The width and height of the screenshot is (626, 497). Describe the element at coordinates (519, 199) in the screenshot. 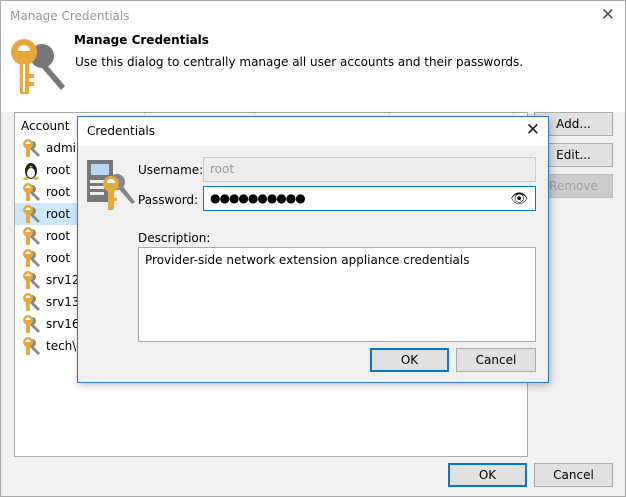

I see `show-password-icon: 👁` at that location.